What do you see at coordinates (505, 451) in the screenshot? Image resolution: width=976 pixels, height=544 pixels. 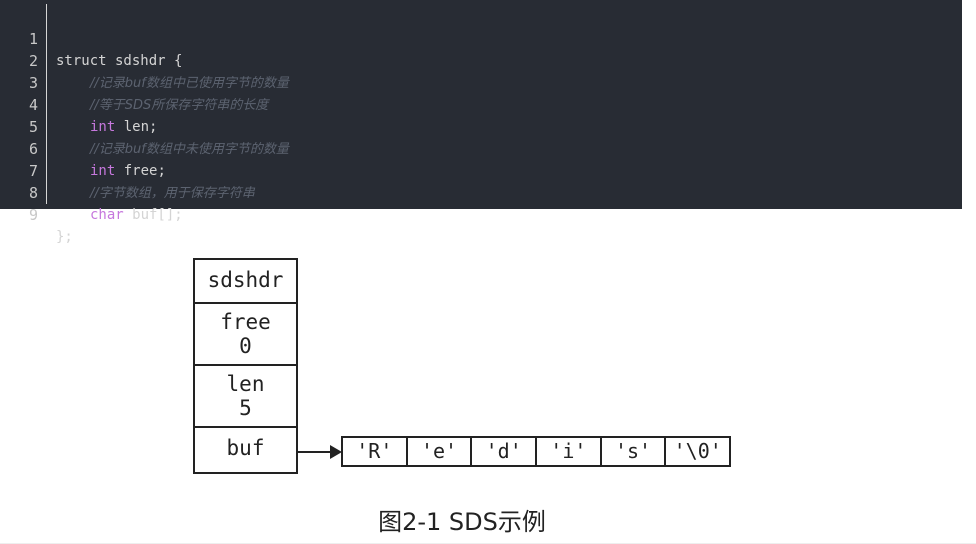 I see `buf-cell-2: 'd'` at bounding box center [505, 451].